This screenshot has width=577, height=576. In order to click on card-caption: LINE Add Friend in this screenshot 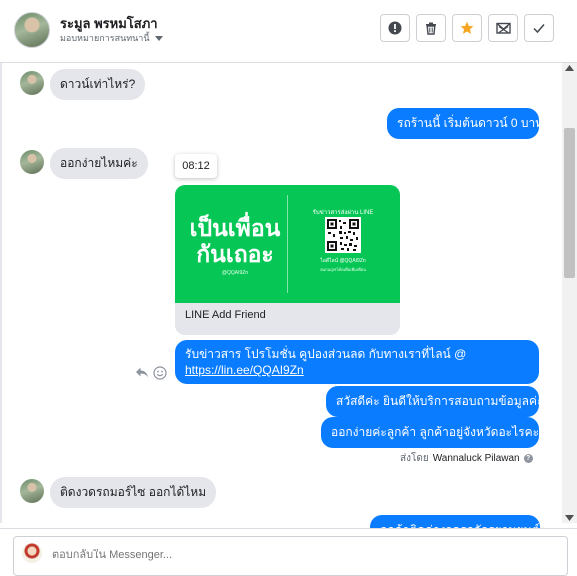, I will do `click(225, 315)`.